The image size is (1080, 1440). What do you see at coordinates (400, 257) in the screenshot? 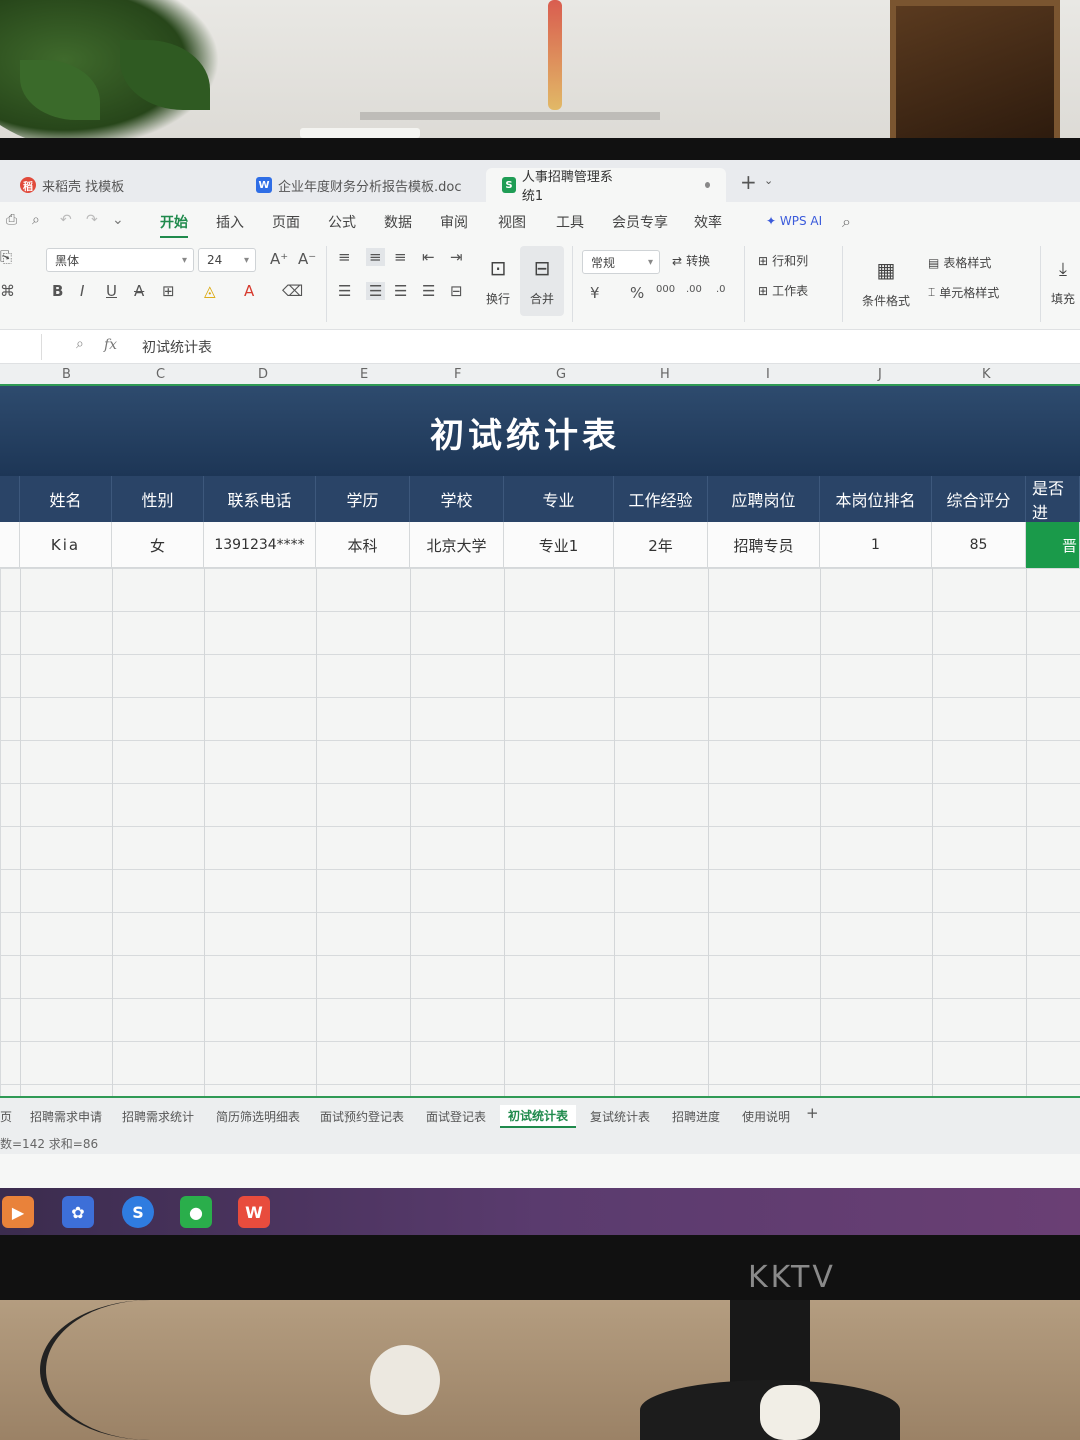
I see `align-bottom-icon: ≡` at bounding box center [400, 257].